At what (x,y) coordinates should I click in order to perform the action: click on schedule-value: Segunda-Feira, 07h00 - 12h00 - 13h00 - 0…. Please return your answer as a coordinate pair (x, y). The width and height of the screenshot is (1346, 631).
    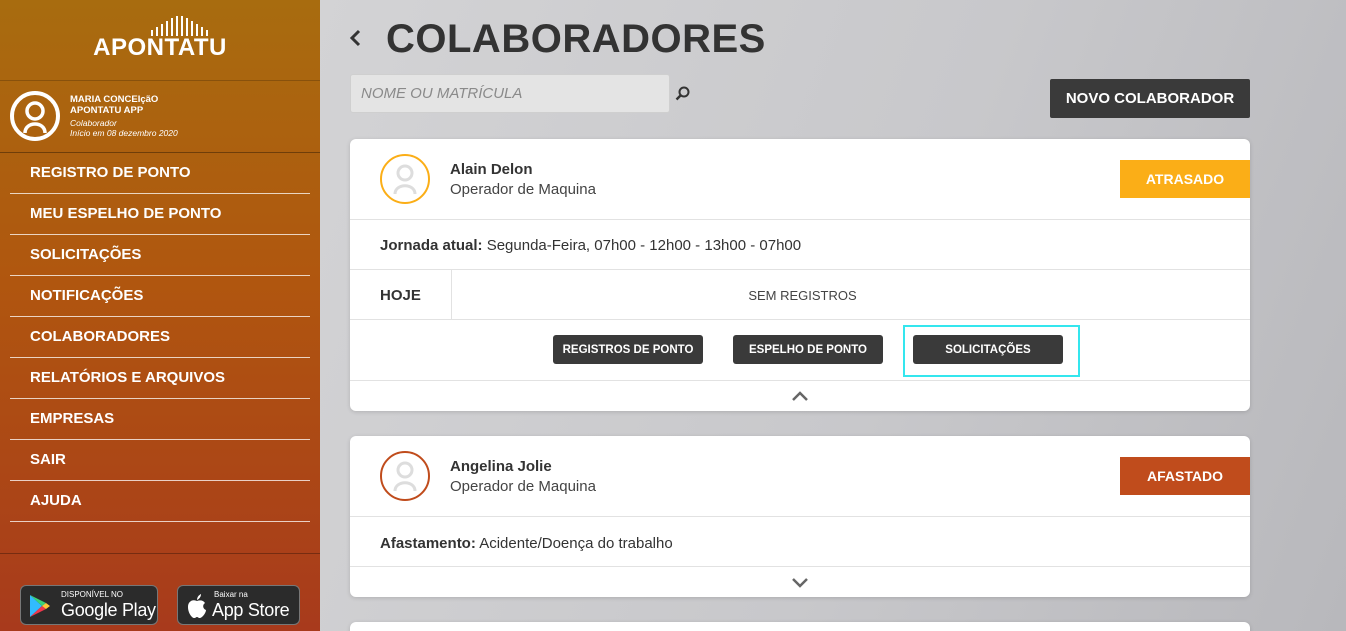
    Looking at the image, I should click on (644, 245).